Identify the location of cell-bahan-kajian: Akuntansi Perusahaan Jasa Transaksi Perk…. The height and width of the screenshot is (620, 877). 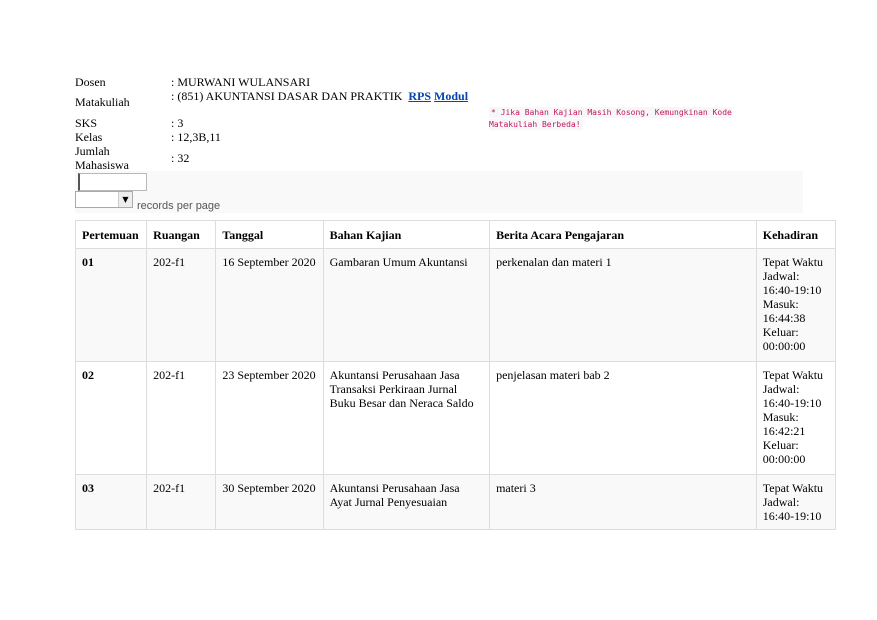
(406, 418).